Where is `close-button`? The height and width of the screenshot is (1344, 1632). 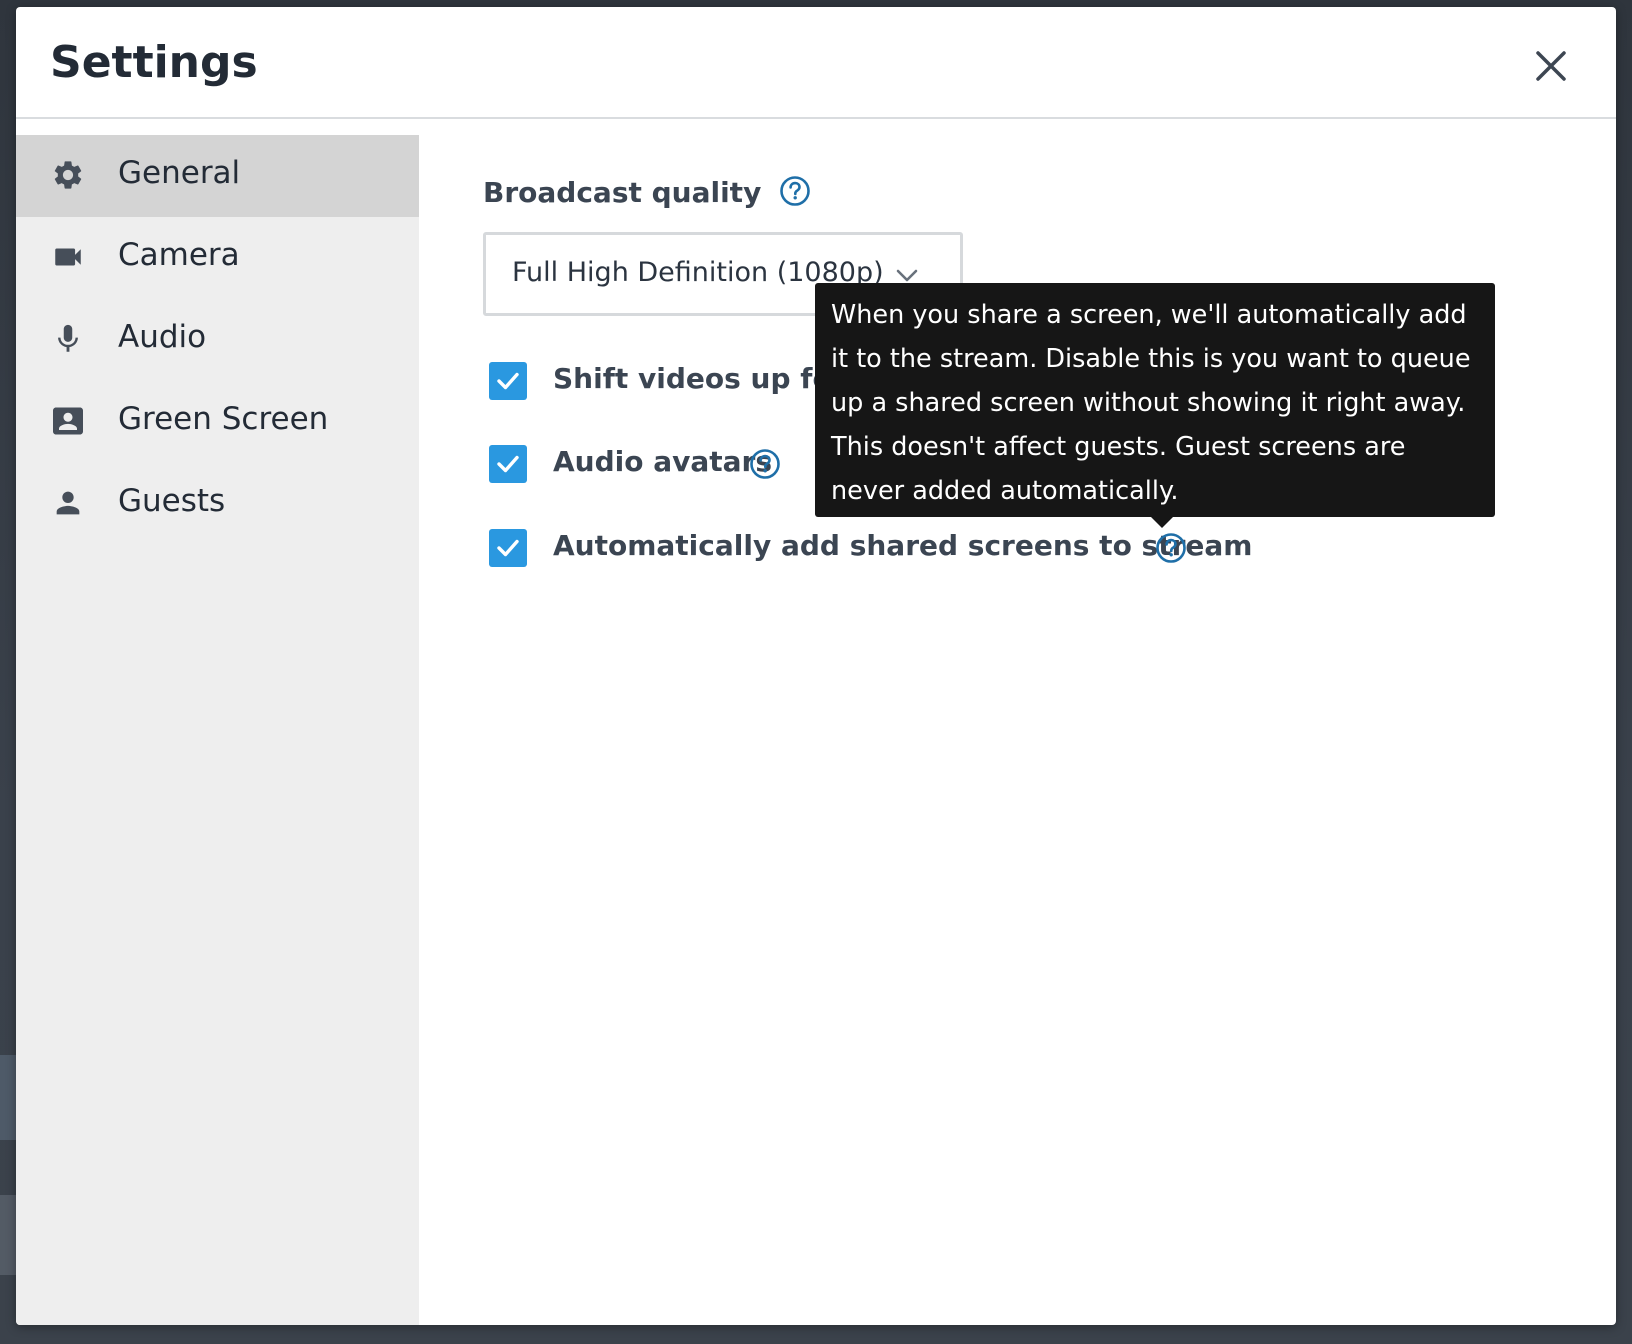 close-button is located at coordinates (1551, 66).